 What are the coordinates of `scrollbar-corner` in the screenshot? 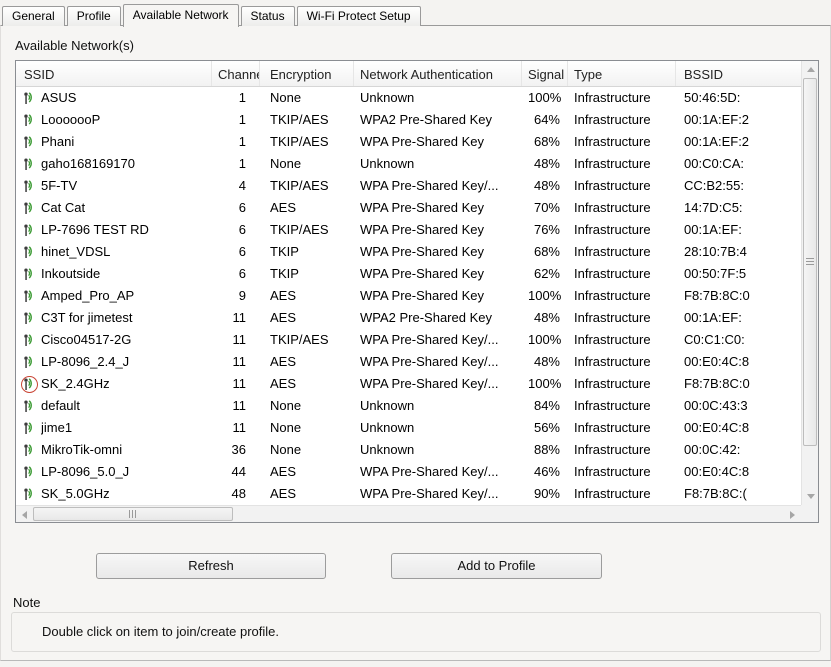 It's located at (809, 513).